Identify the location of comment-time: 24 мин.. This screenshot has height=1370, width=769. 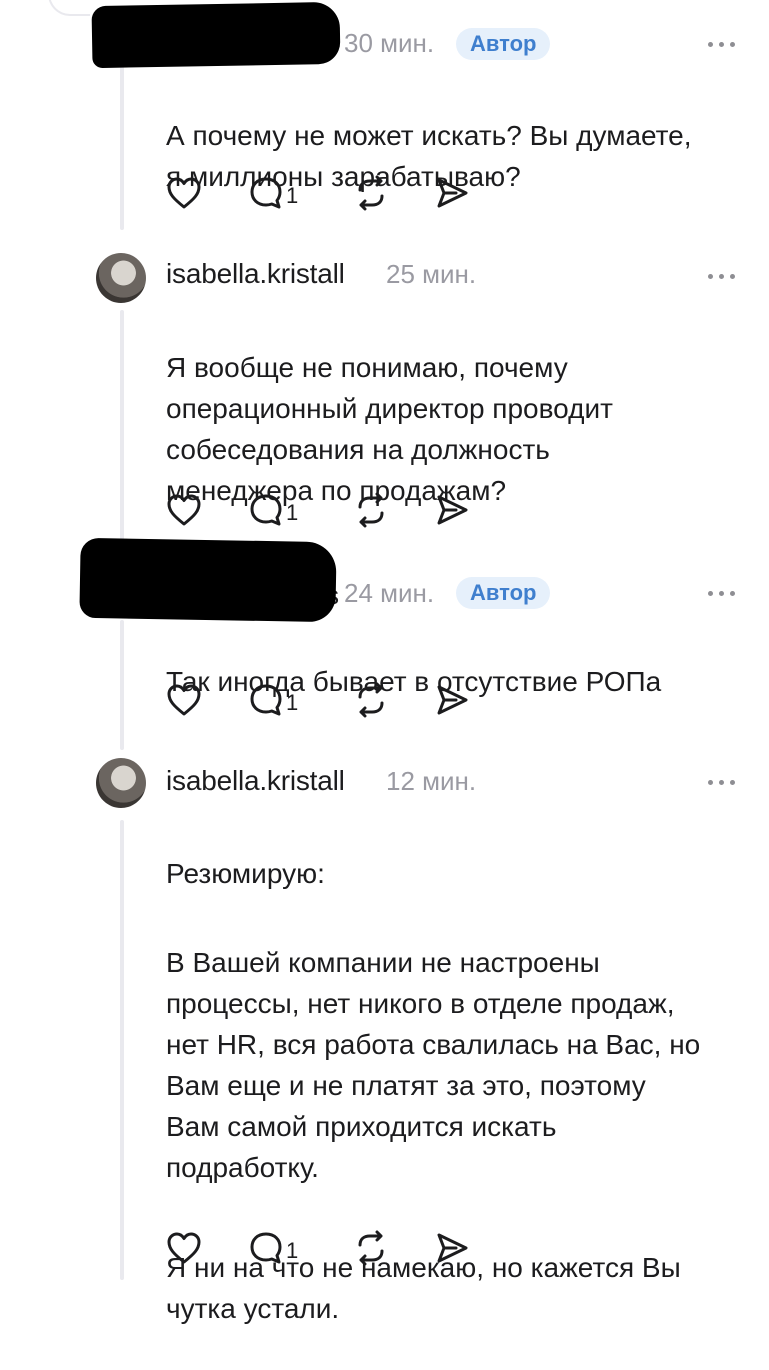
(389, 593).